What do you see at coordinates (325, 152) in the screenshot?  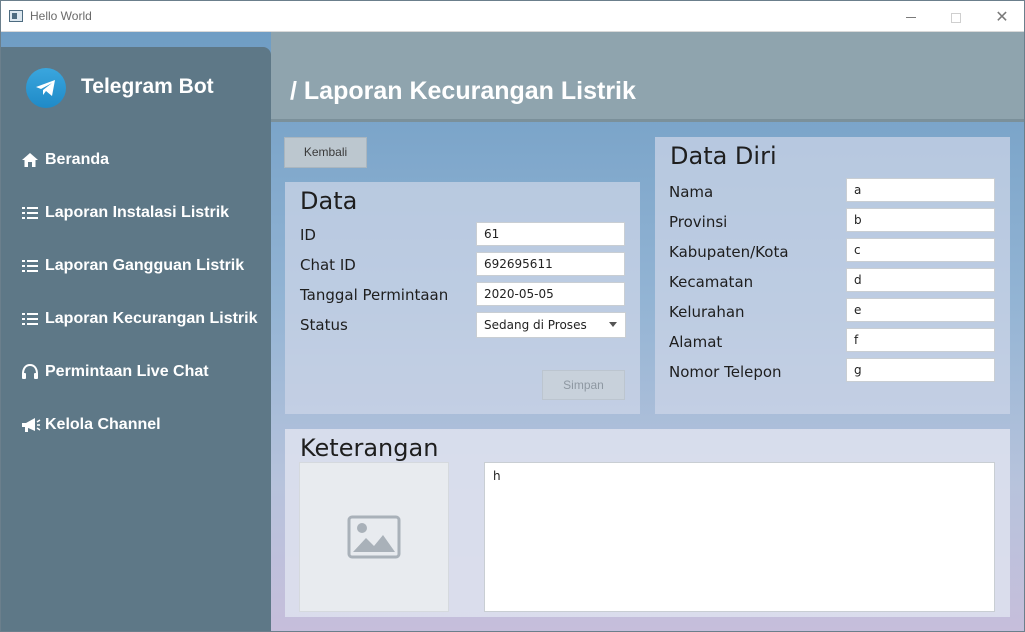 I see `back-button: Kembali` at bounding box center [325, 152].